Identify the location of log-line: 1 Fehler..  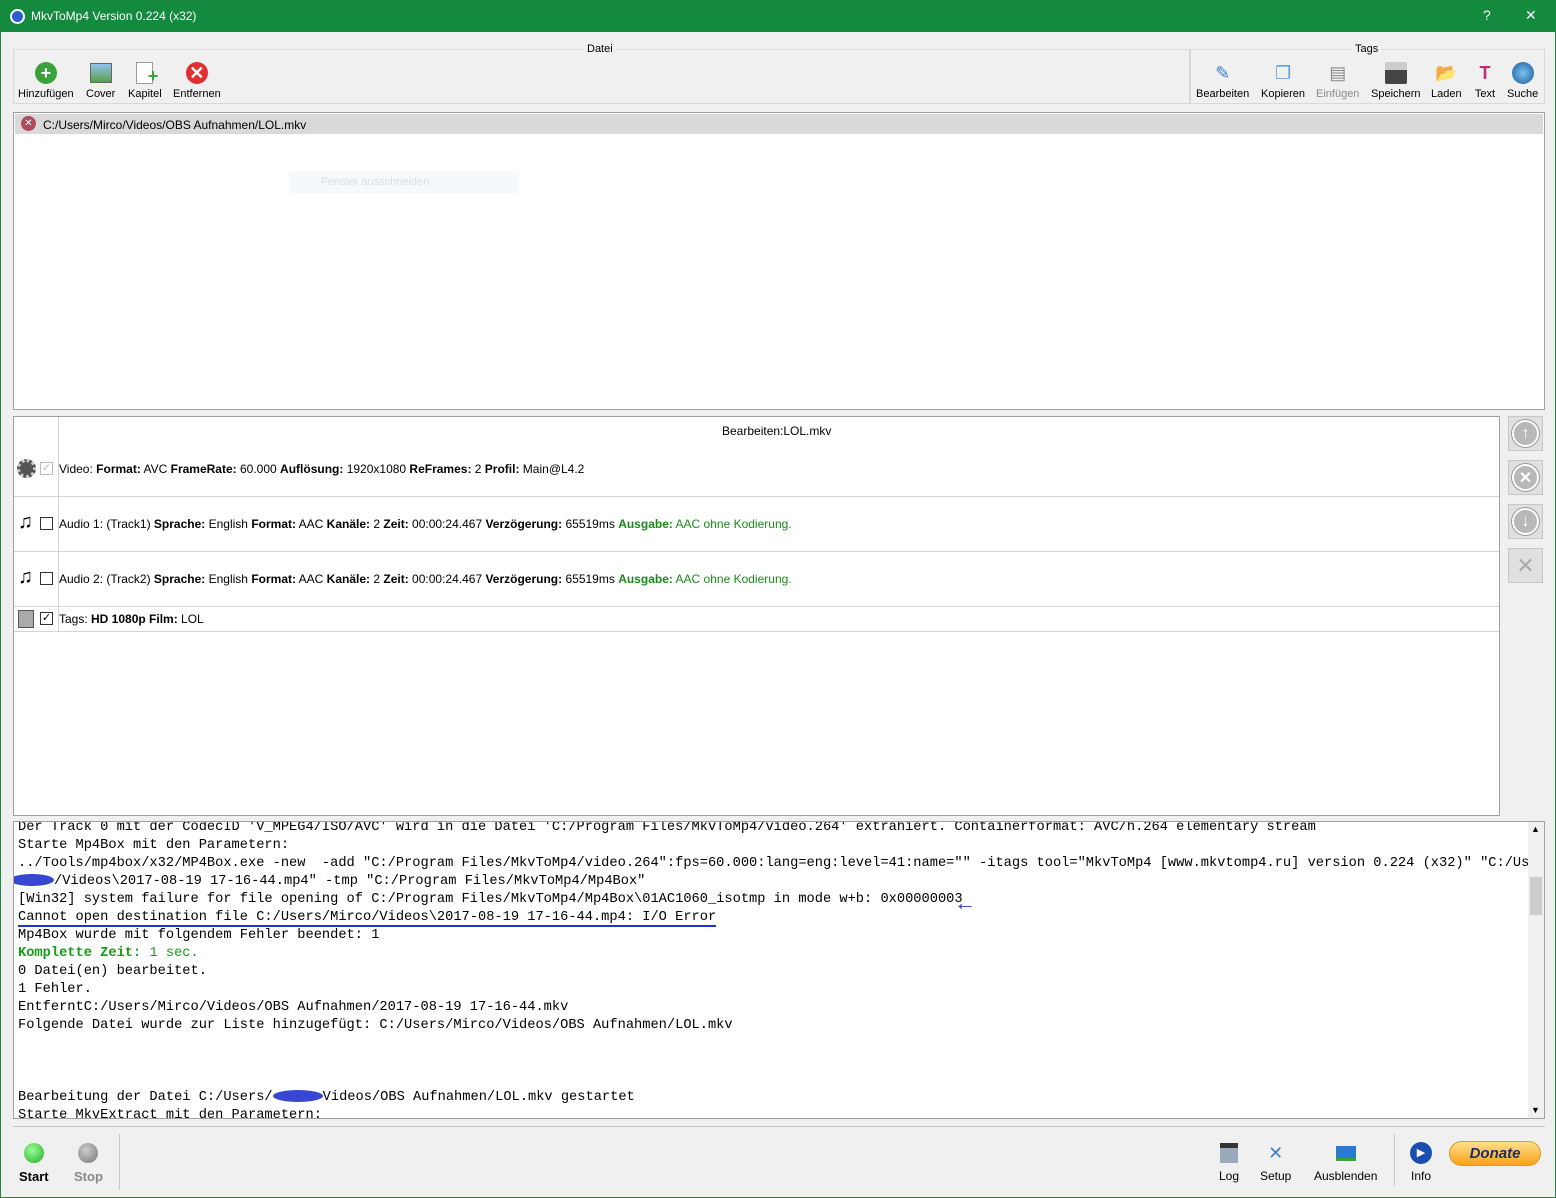
(55, 989).